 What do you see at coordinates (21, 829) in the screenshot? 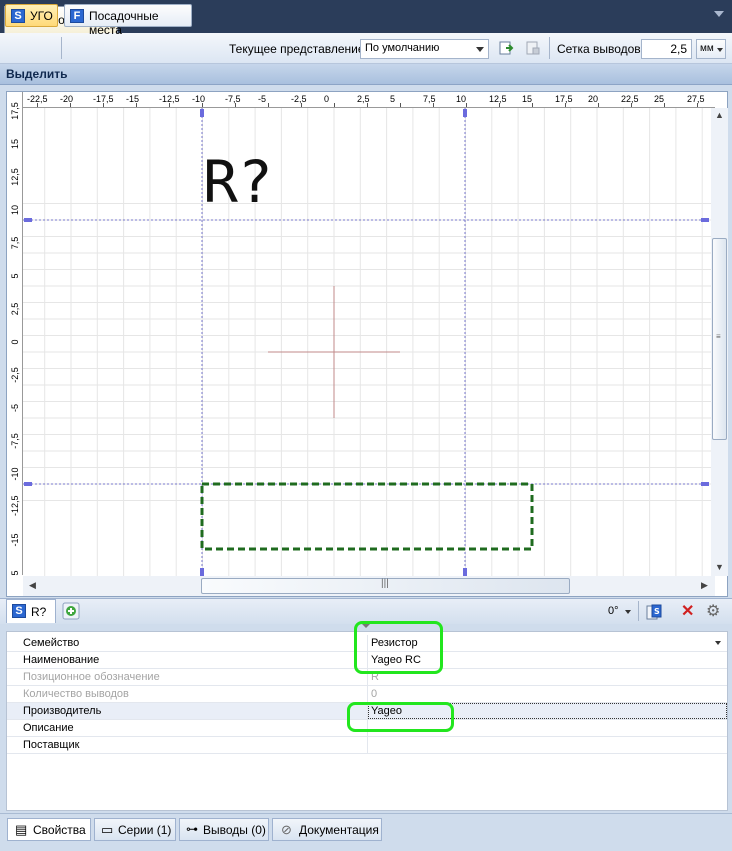
I see `properties-icon: ▤` at bounding box center [21, 829].